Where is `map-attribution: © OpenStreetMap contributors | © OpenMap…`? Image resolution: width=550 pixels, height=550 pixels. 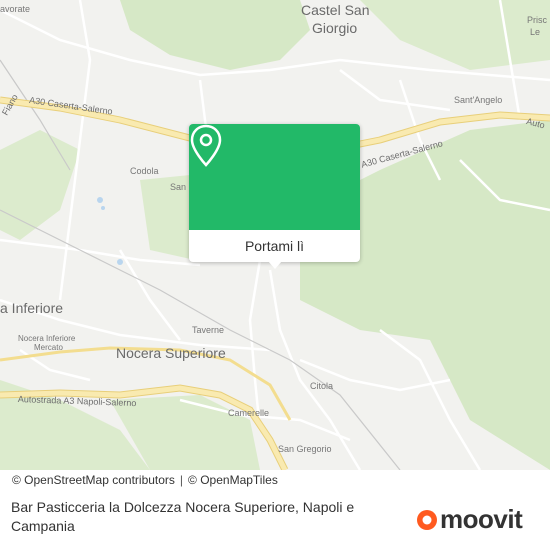 map-attribution: © OpenStreetMap contributors | © OpenMap… is located at coordinates (275, 480).